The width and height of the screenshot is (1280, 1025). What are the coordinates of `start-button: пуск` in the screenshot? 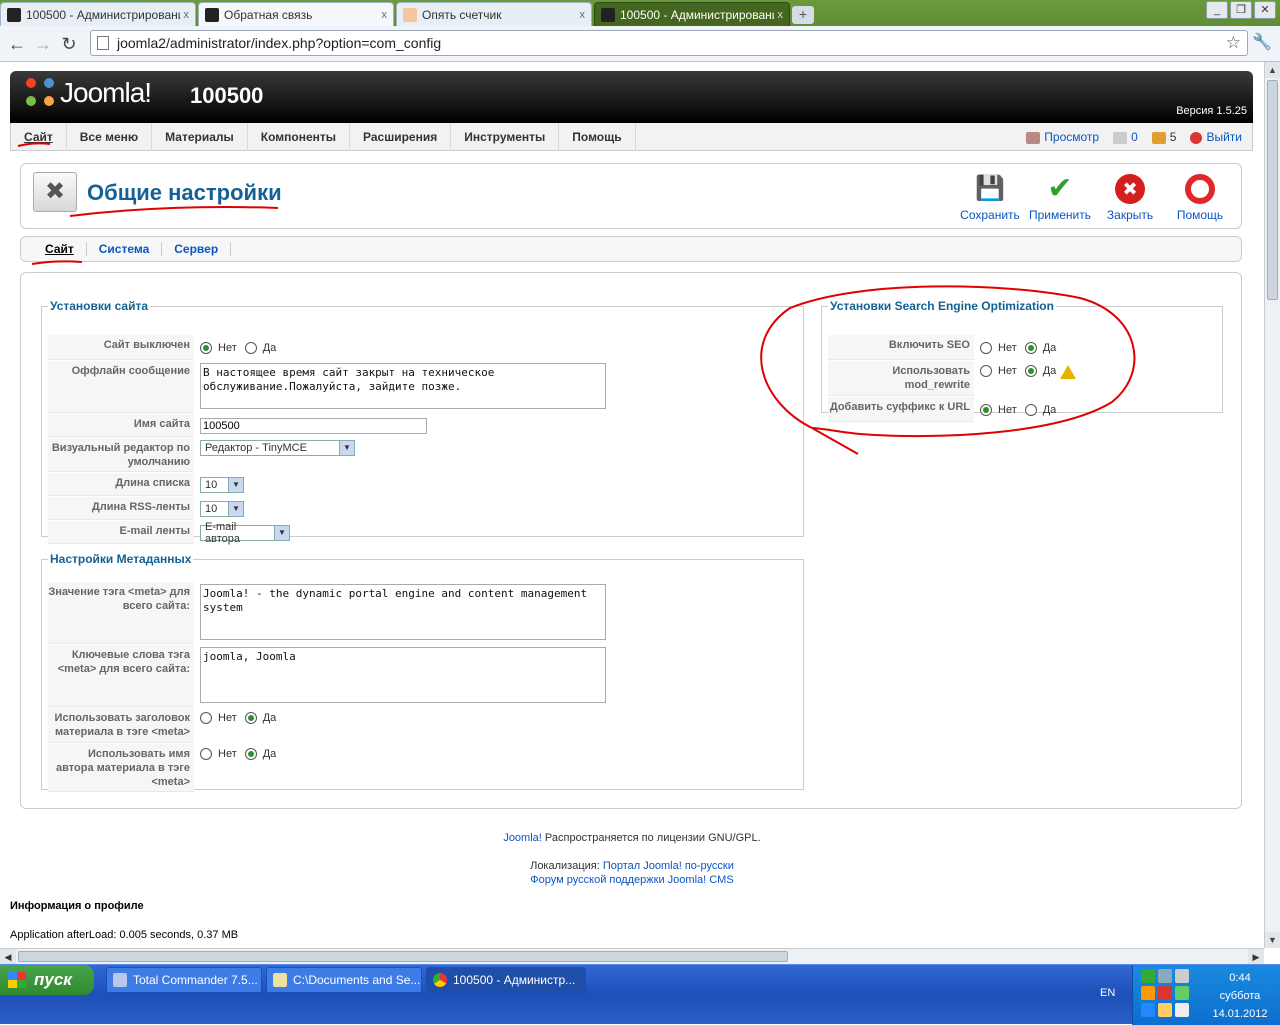 It's located at (47, 980).